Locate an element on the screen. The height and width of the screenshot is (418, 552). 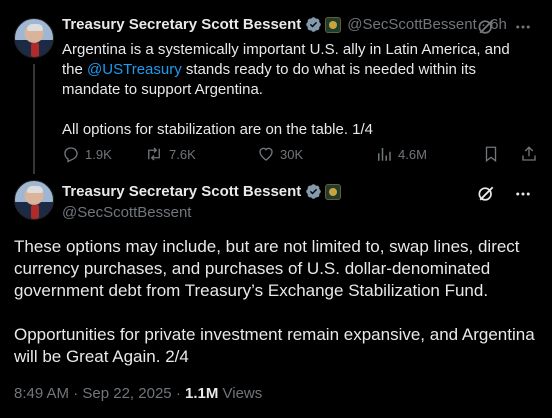
share-icon is located at coordinates (529, 154).